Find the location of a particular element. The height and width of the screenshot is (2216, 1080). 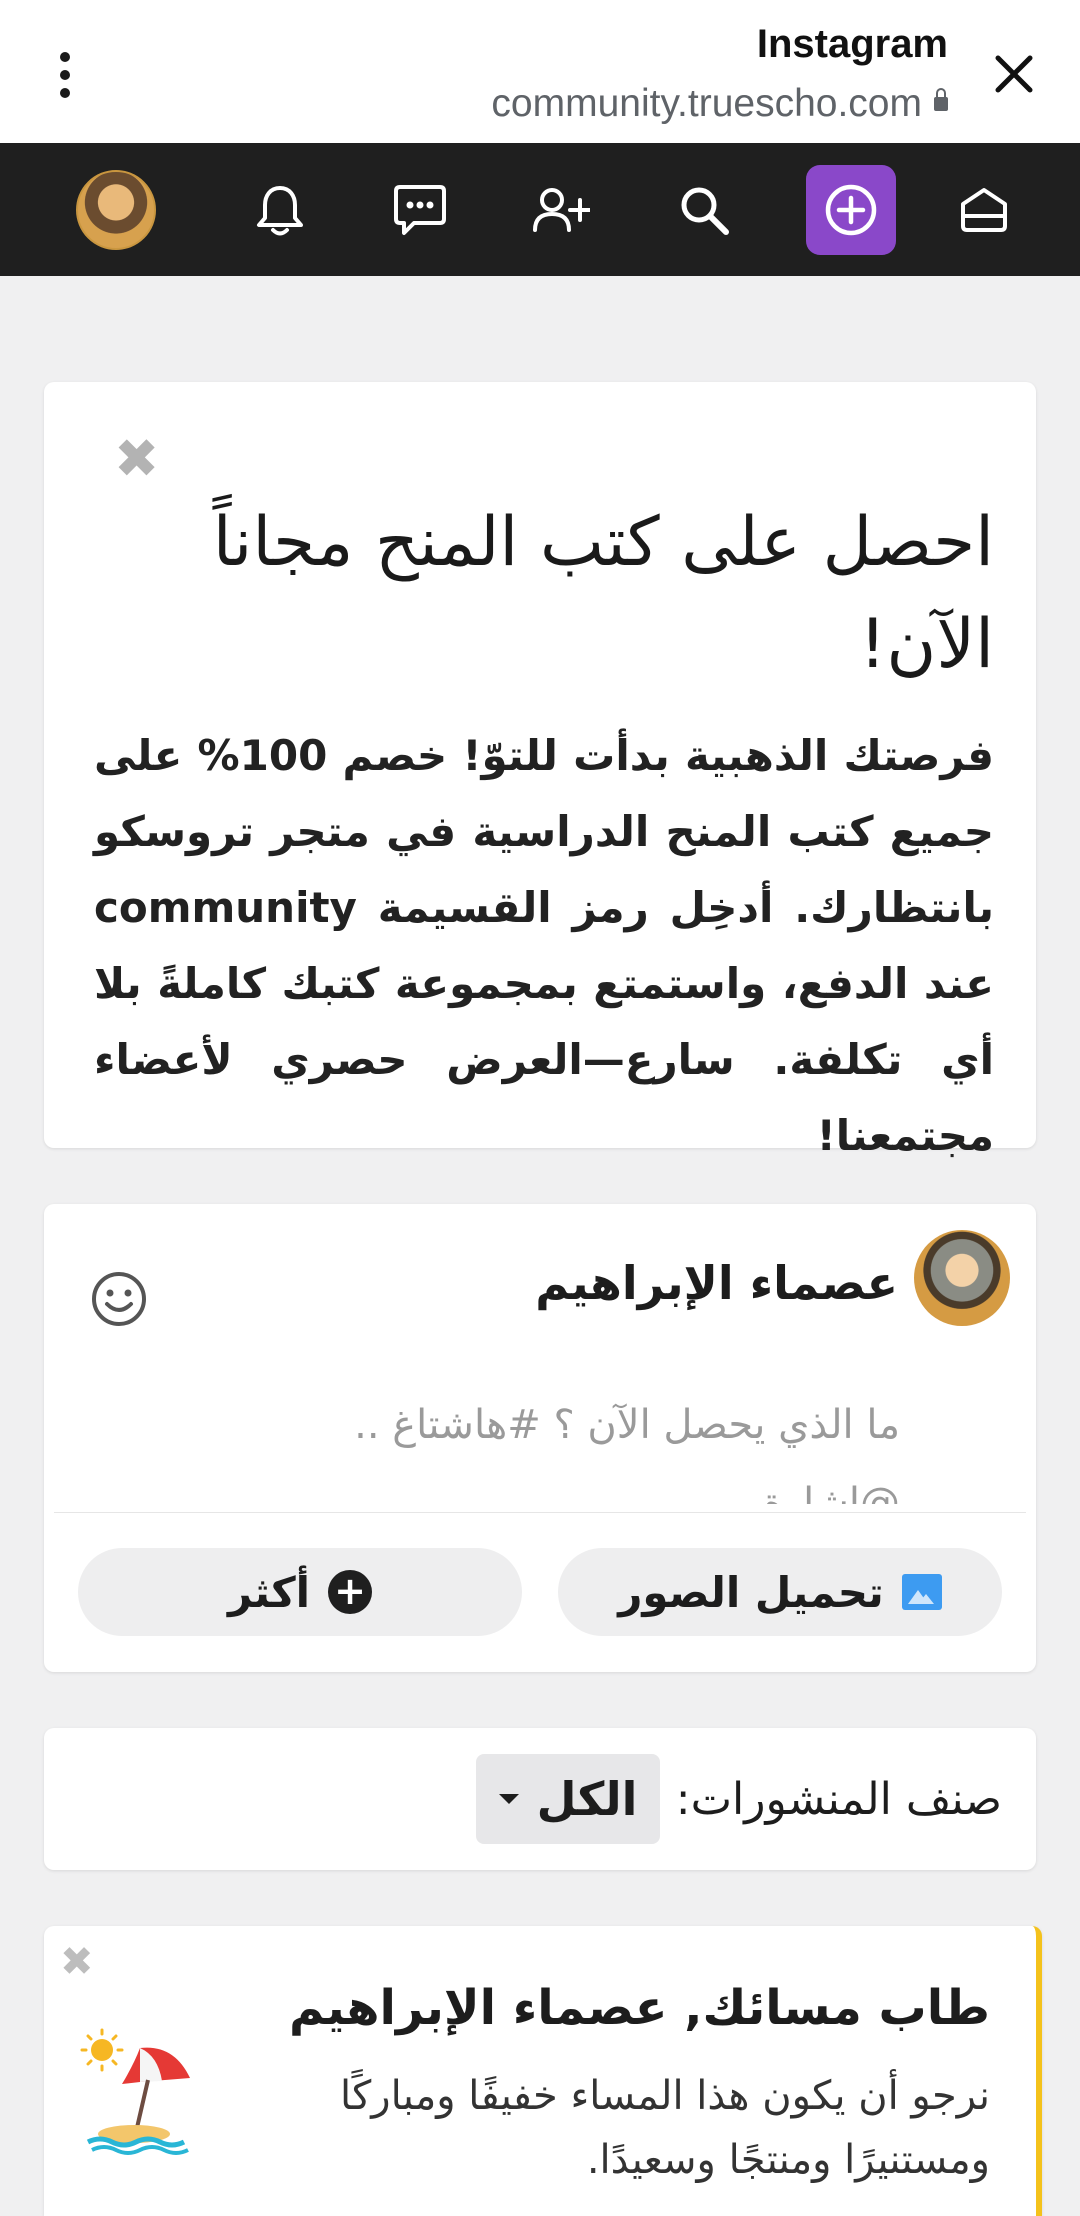

dismiss-greeting-button: ✖ is located at coordinates (77, 1962).